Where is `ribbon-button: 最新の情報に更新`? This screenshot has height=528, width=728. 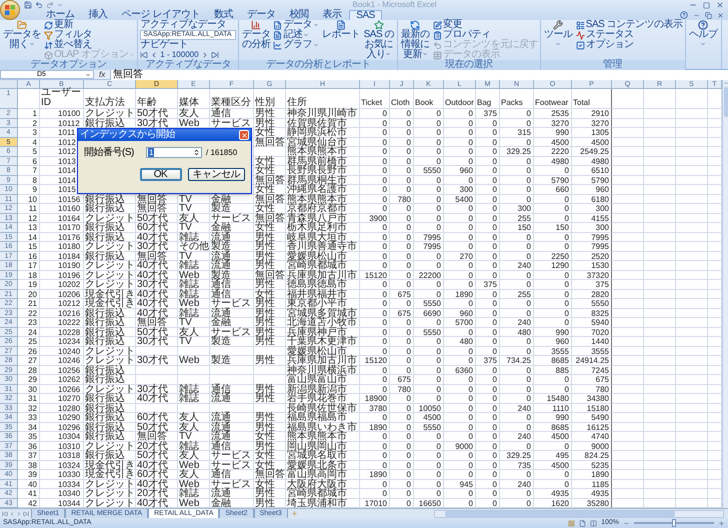 ribbon-button: 最新の情報に更新 is located at coordinates (415, 40).